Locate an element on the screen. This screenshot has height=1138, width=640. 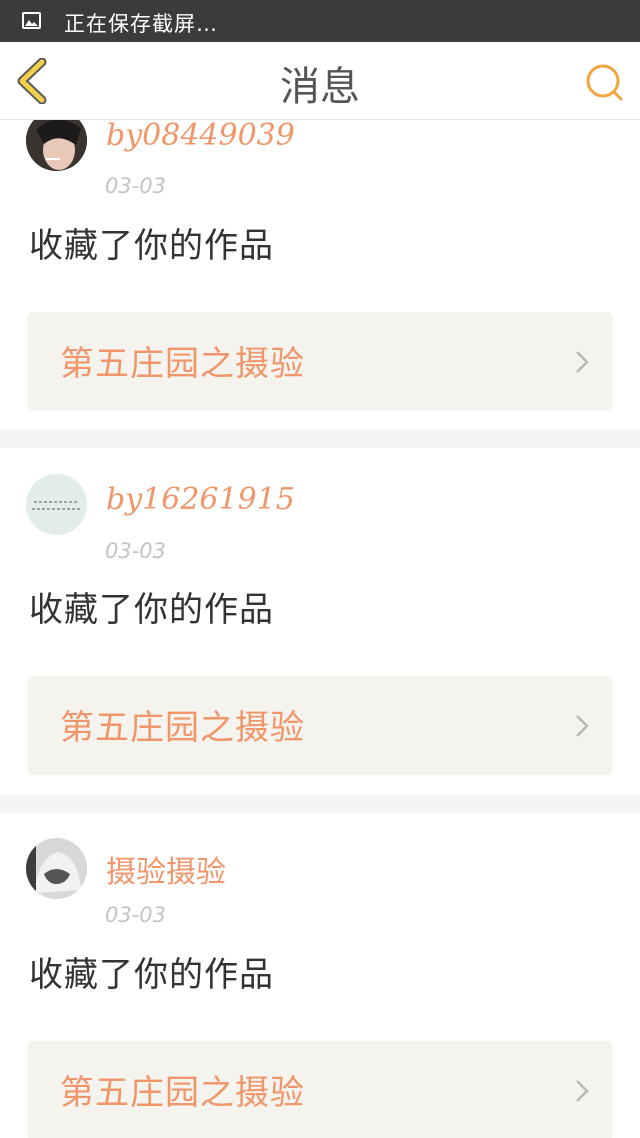
username: 摄验摄验 is located at coordinates (166, 869).